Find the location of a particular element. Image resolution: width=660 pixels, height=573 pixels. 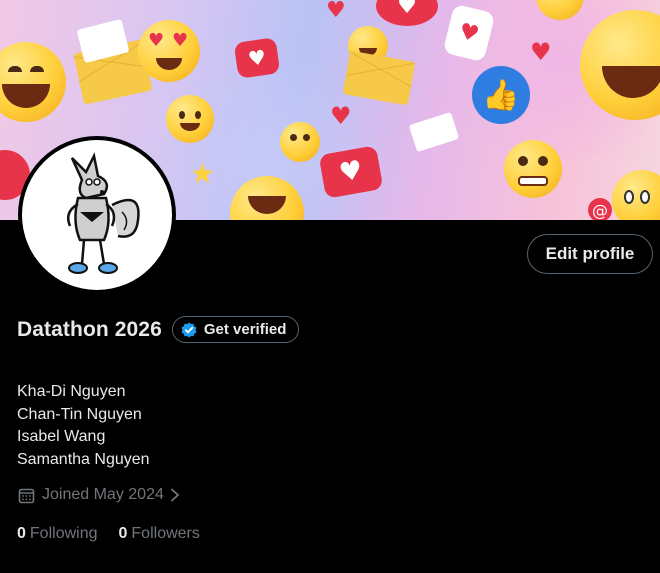

edit-profile-button: Edit profile is located at coordinates (590, 254).